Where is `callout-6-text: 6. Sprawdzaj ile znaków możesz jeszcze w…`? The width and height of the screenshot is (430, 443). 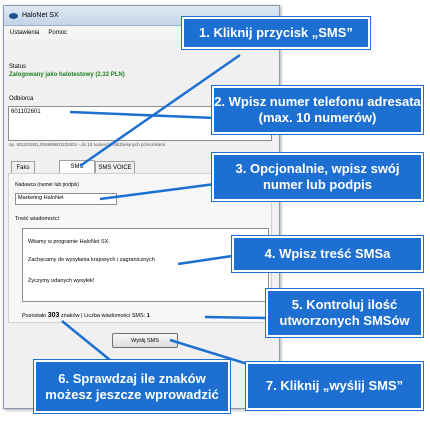 callout-6-text: 6. Sprawdzaj ile znaków możesz jeszcze w… is located at coordinates (132, 386).